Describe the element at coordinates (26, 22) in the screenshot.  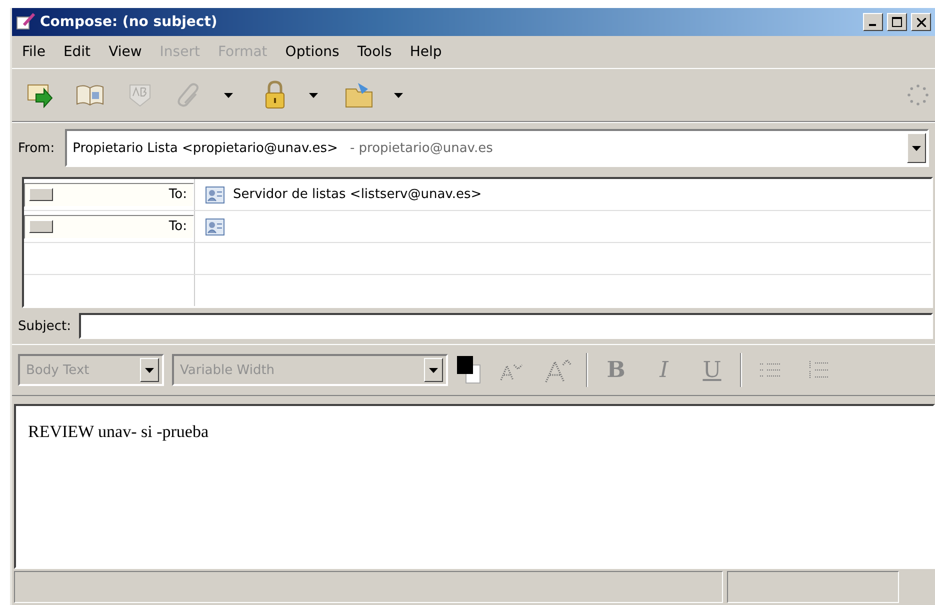
I see `compose-app-icon` at that location.